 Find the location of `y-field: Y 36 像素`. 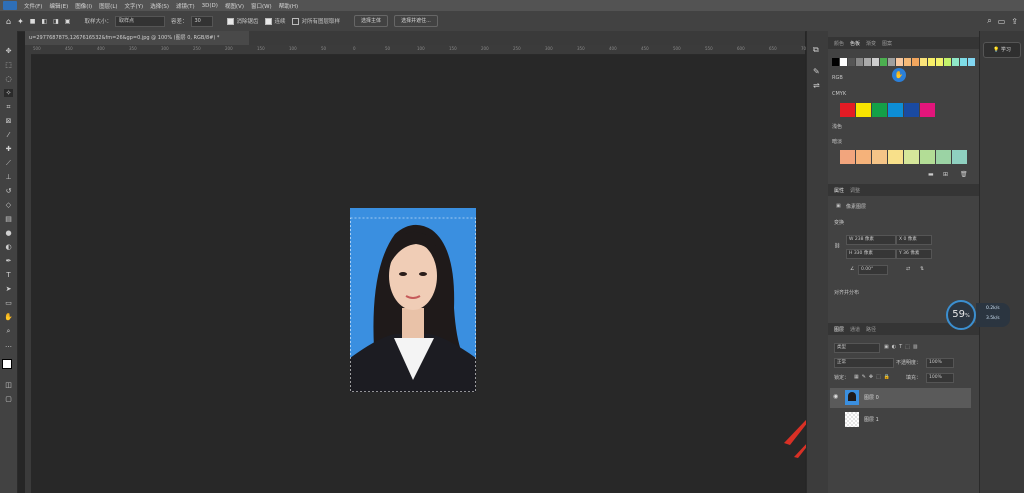

y-field: Y 36 像素 is located at coordinates (914, 254).